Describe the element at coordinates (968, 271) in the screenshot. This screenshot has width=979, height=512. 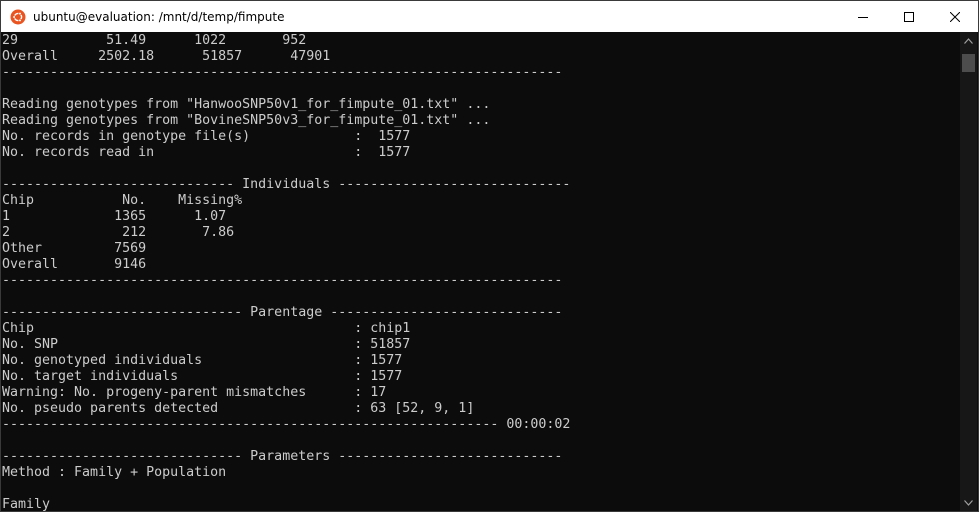
I see `vertical-scrollbar` at that location.